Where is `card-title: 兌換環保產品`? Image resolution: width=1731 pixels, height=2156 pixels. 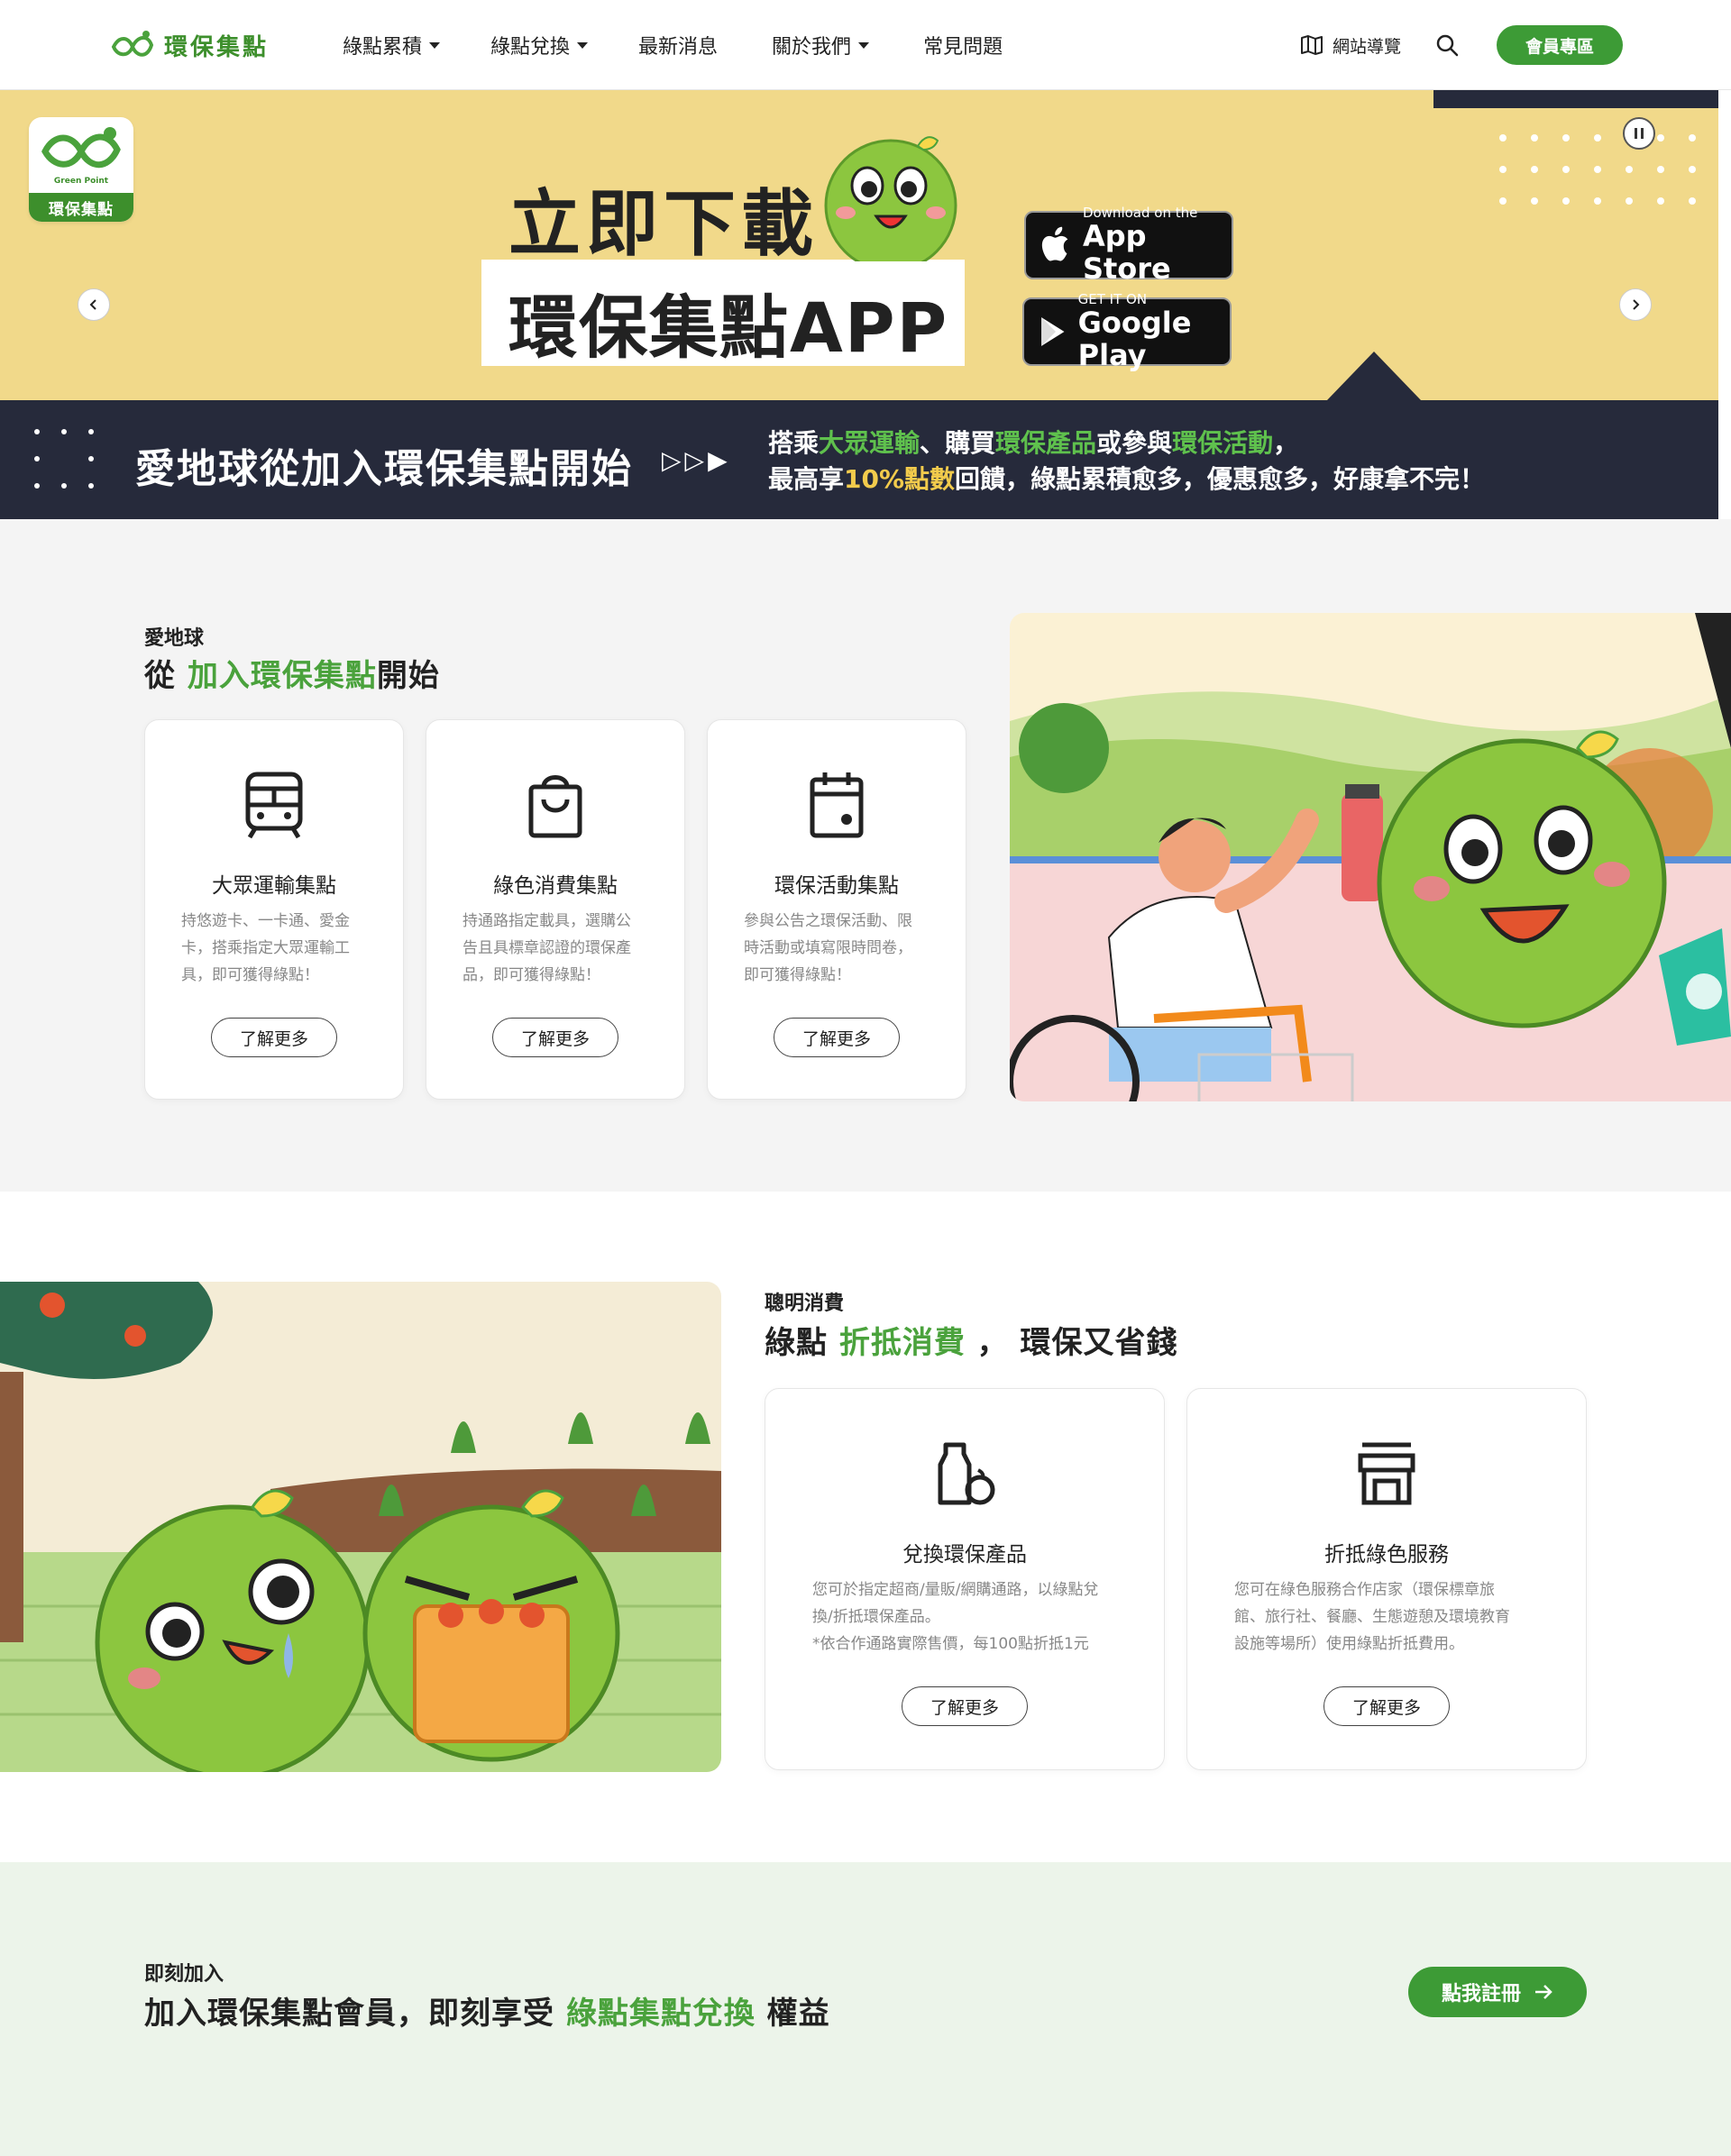
card-title: 兌換環保產品 is located at coordinates (965, 1555).